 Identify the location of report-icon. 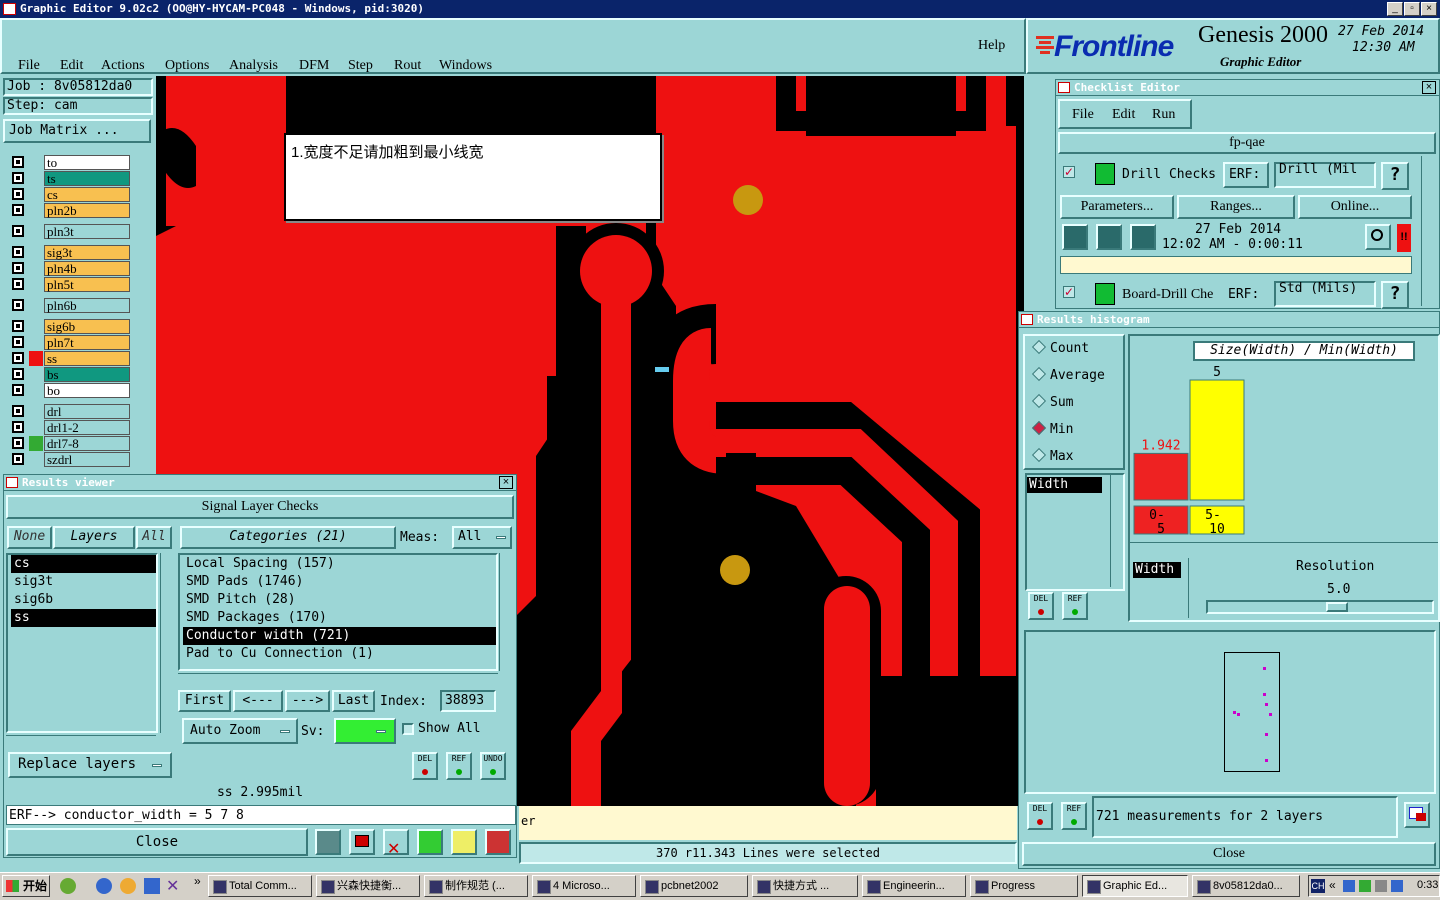
(464, 842).